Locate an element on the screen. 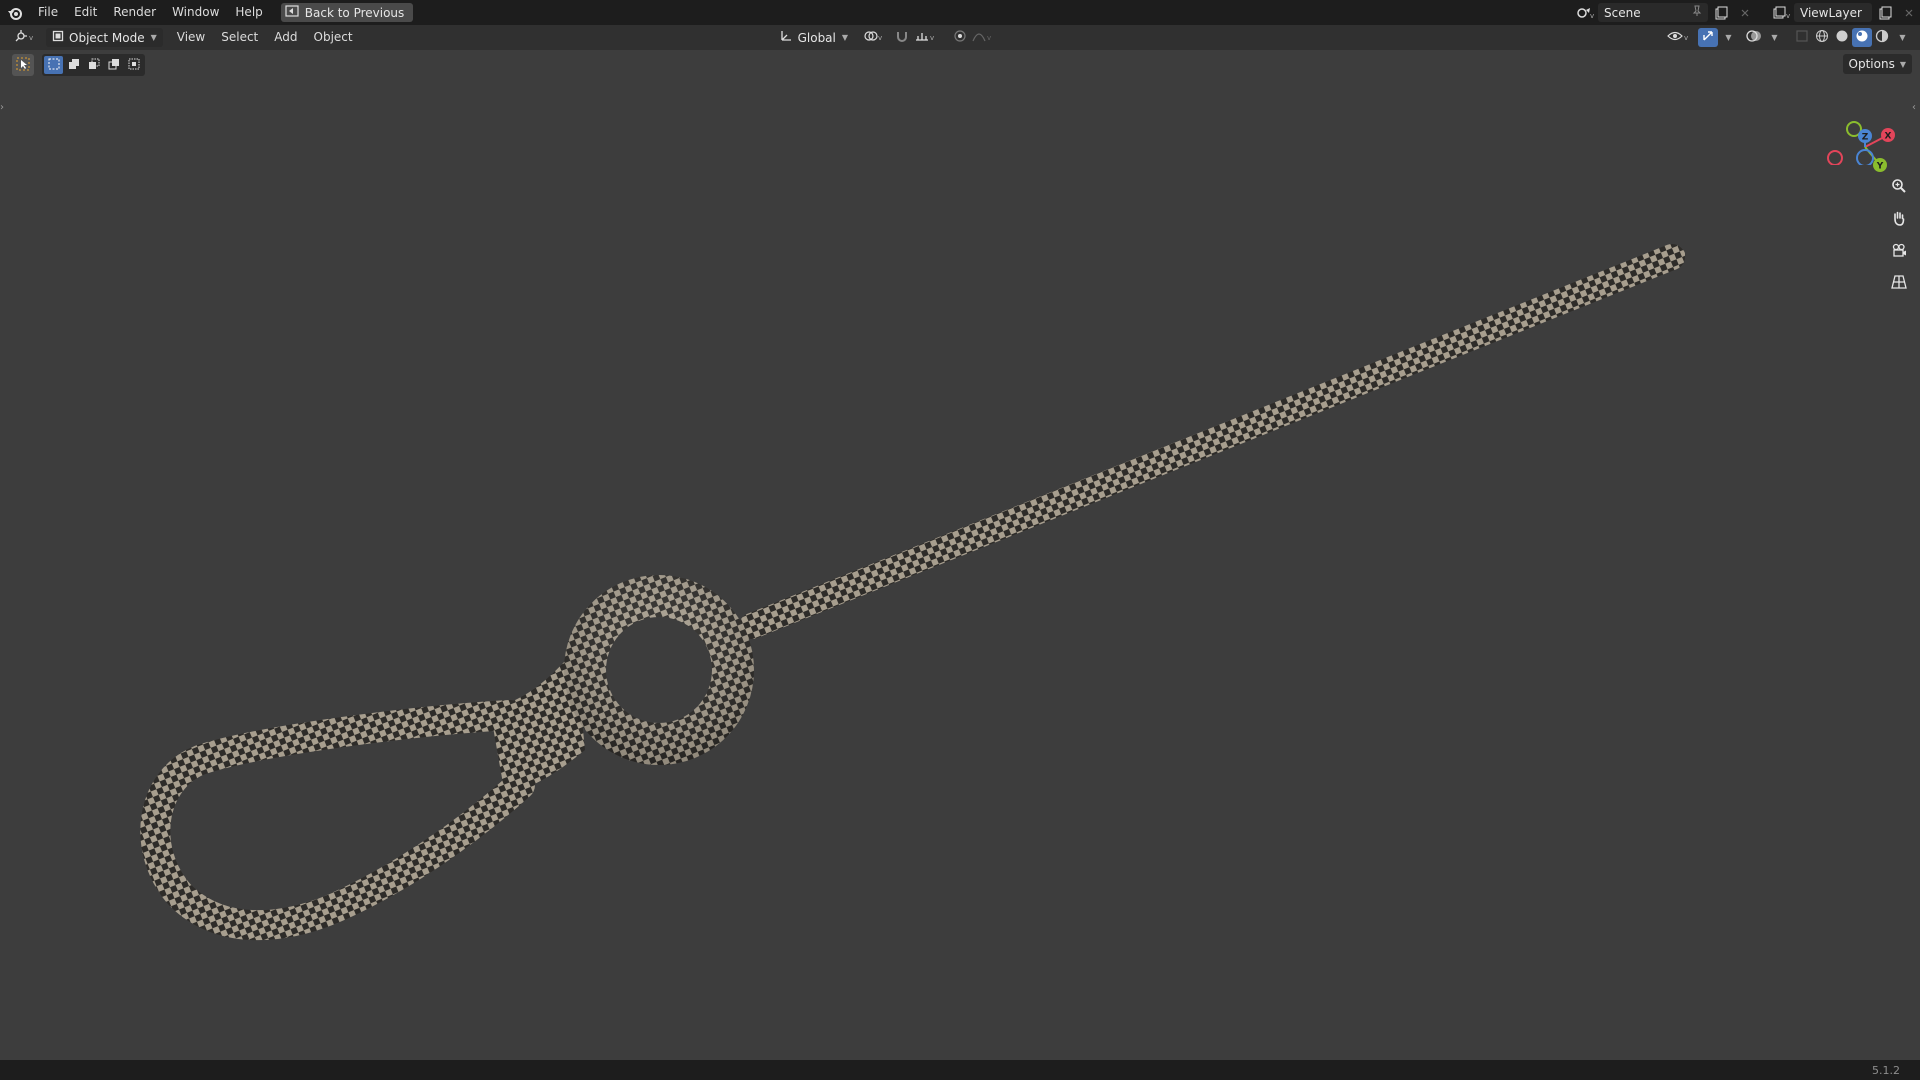  select-extend-icon is located at coordinates (74, 65).